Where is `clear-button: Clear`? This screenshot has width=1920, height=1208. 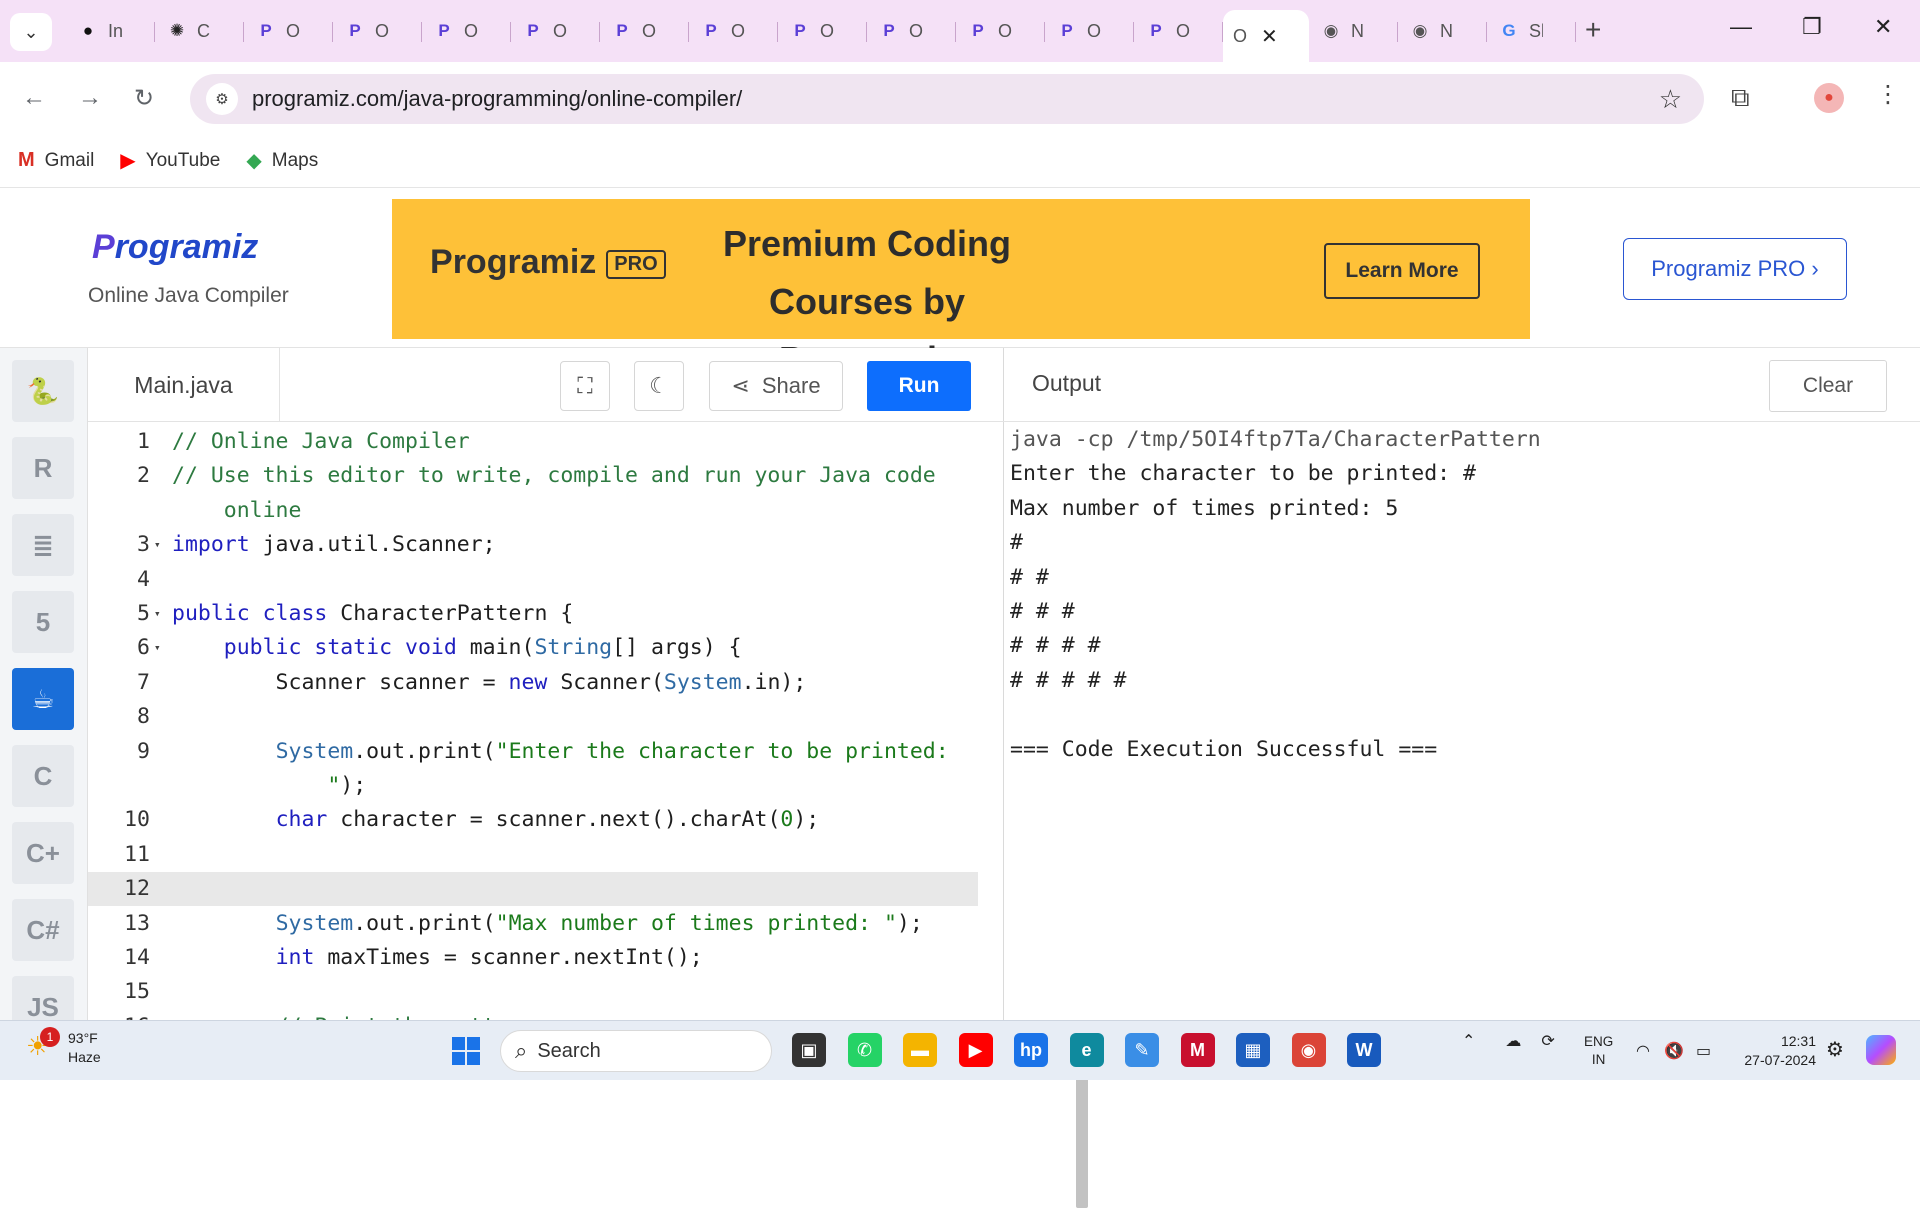 clear-button: Clear is located at coordinates (1828, 386).